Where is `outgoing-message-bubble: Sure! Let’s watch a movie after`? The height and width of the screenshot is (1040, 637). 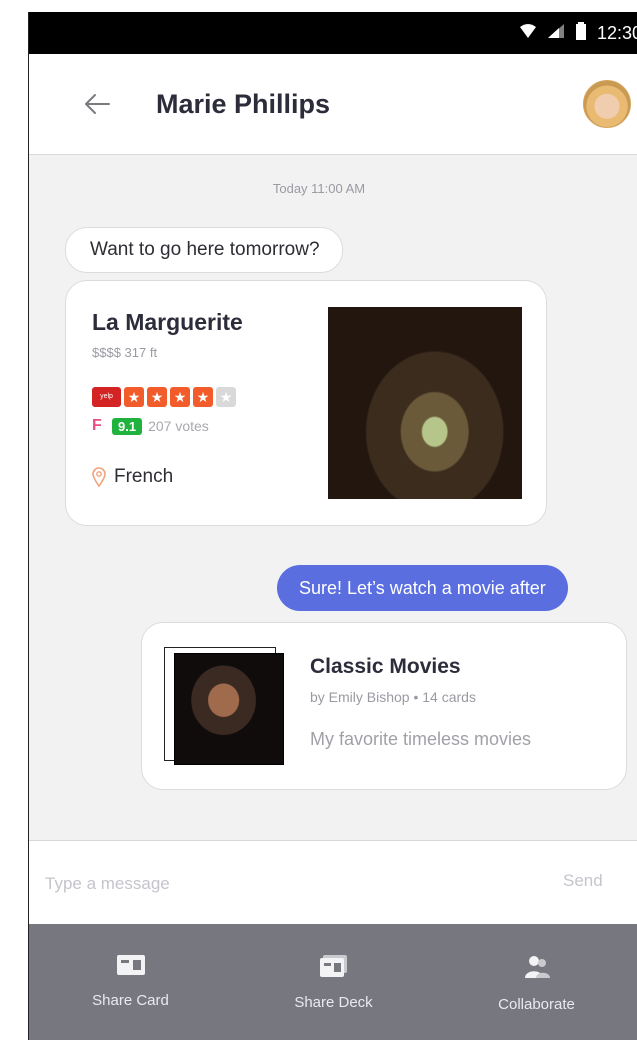
outgoing-message-bubble: Sure! Let’s watch a movie after is located at coordinates (422, 588).